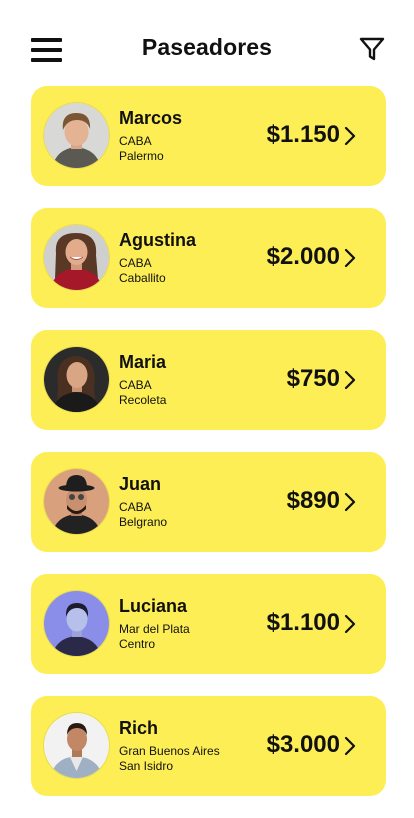 This screenshot has width=414, height=818. What do you see at coordinates (139, 728) in the screenshot?
I see `walker-name: Rich` at bounding box center [139, 728].